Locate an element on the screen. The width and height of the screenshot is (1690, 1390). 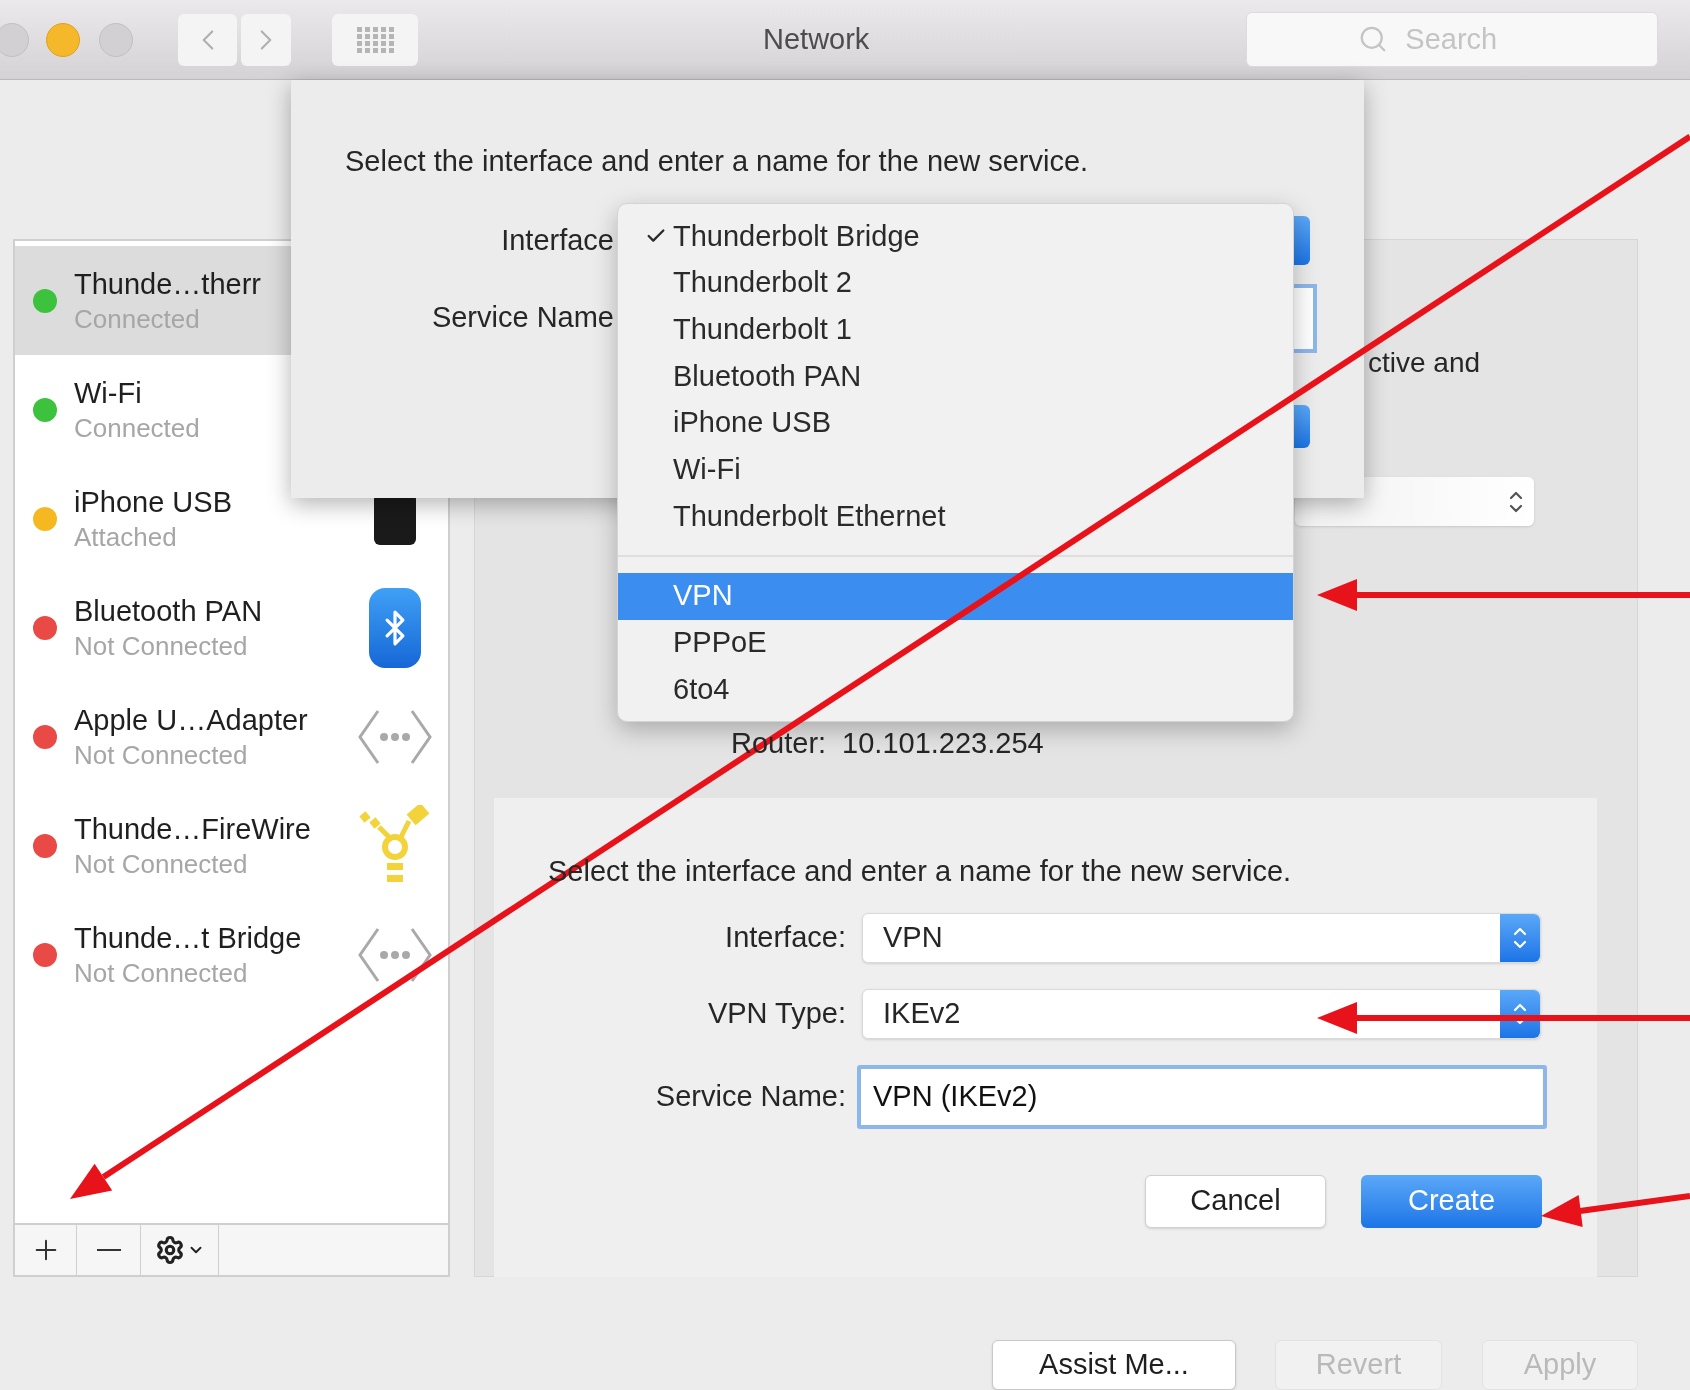
bluetooth-icon is located at coordinates (395, 627).